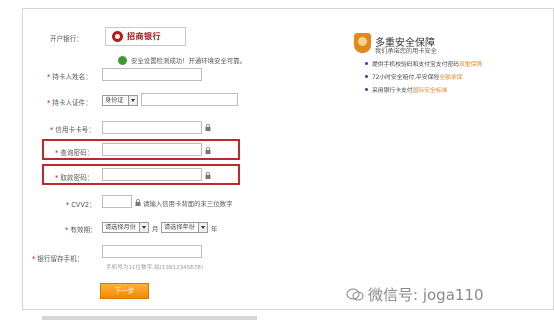 This screenshot has height=324, width=554. I want to click on card-number-input, so click(152, 127).